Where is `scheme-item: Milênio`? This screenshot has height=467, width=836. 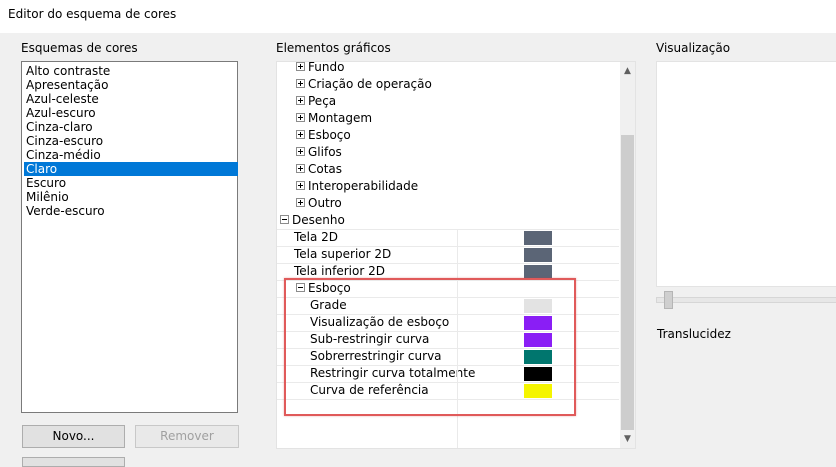
scheme-item: Milênio is located at coordinates (131, 197).